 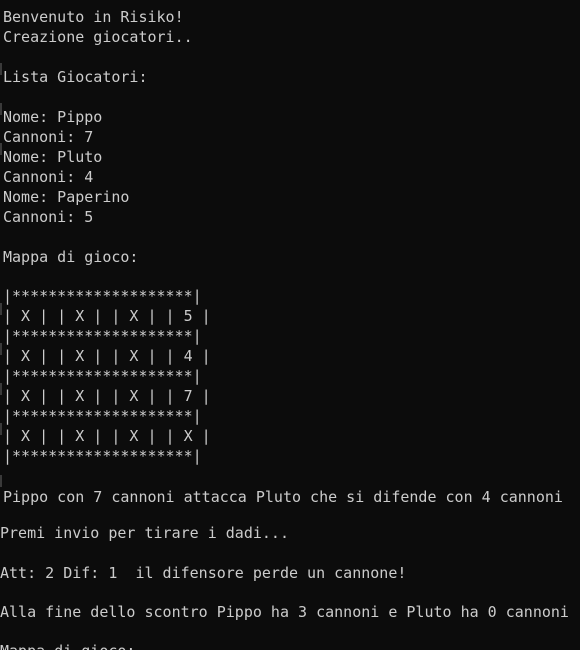 I want to click on map-title: Mappa di gioco:, so click(x=71, y=257).